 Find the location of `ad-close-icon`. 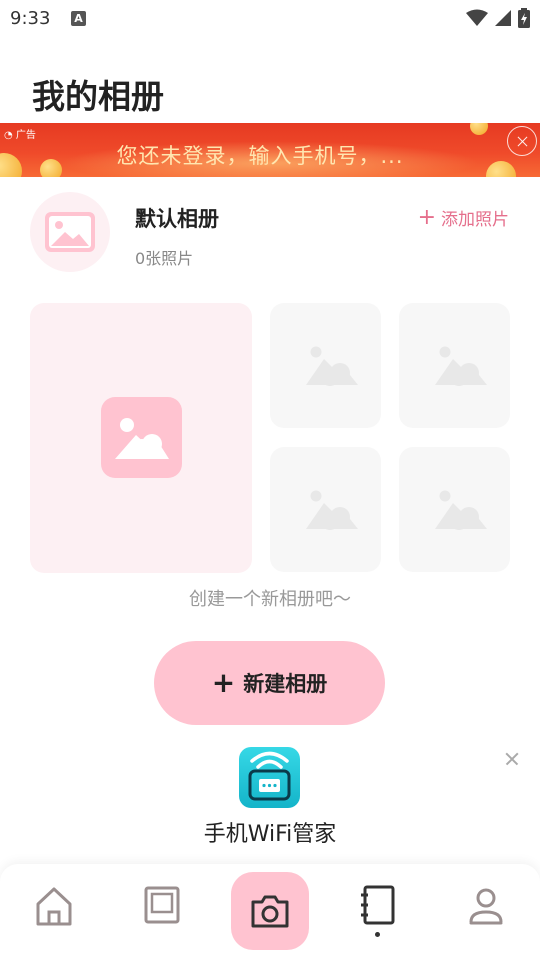

ad-close-icon is located at coordinates (522, 141).